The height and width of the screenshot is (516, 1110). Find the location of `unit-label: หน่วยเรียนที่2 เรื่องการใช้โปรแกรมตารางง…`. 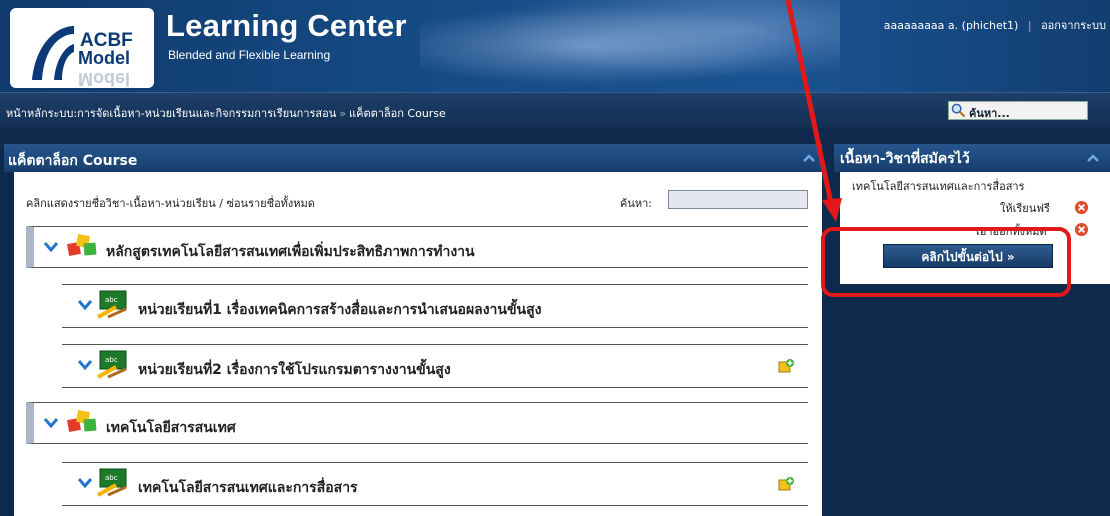

unit-label: หน่วยเรียนที่2 เรื่องการใช้โปรแกรมตารางง… is located at coordinates (294, 370).